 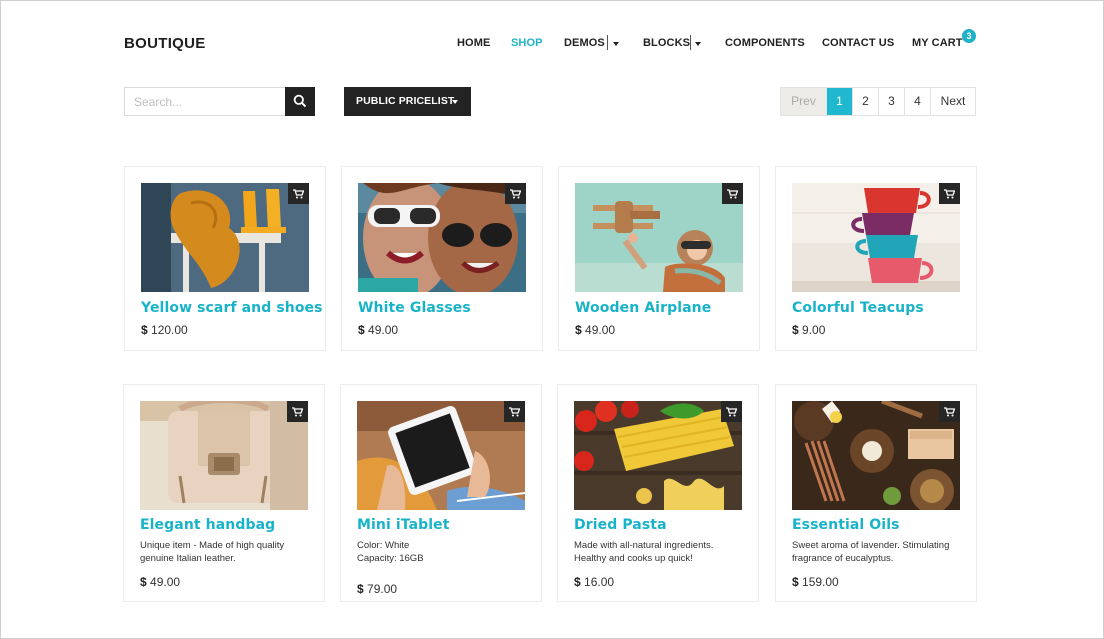 I want to click on product-card: Yellow scarf and shoes $ 120.00, so click(x=225, y=258).